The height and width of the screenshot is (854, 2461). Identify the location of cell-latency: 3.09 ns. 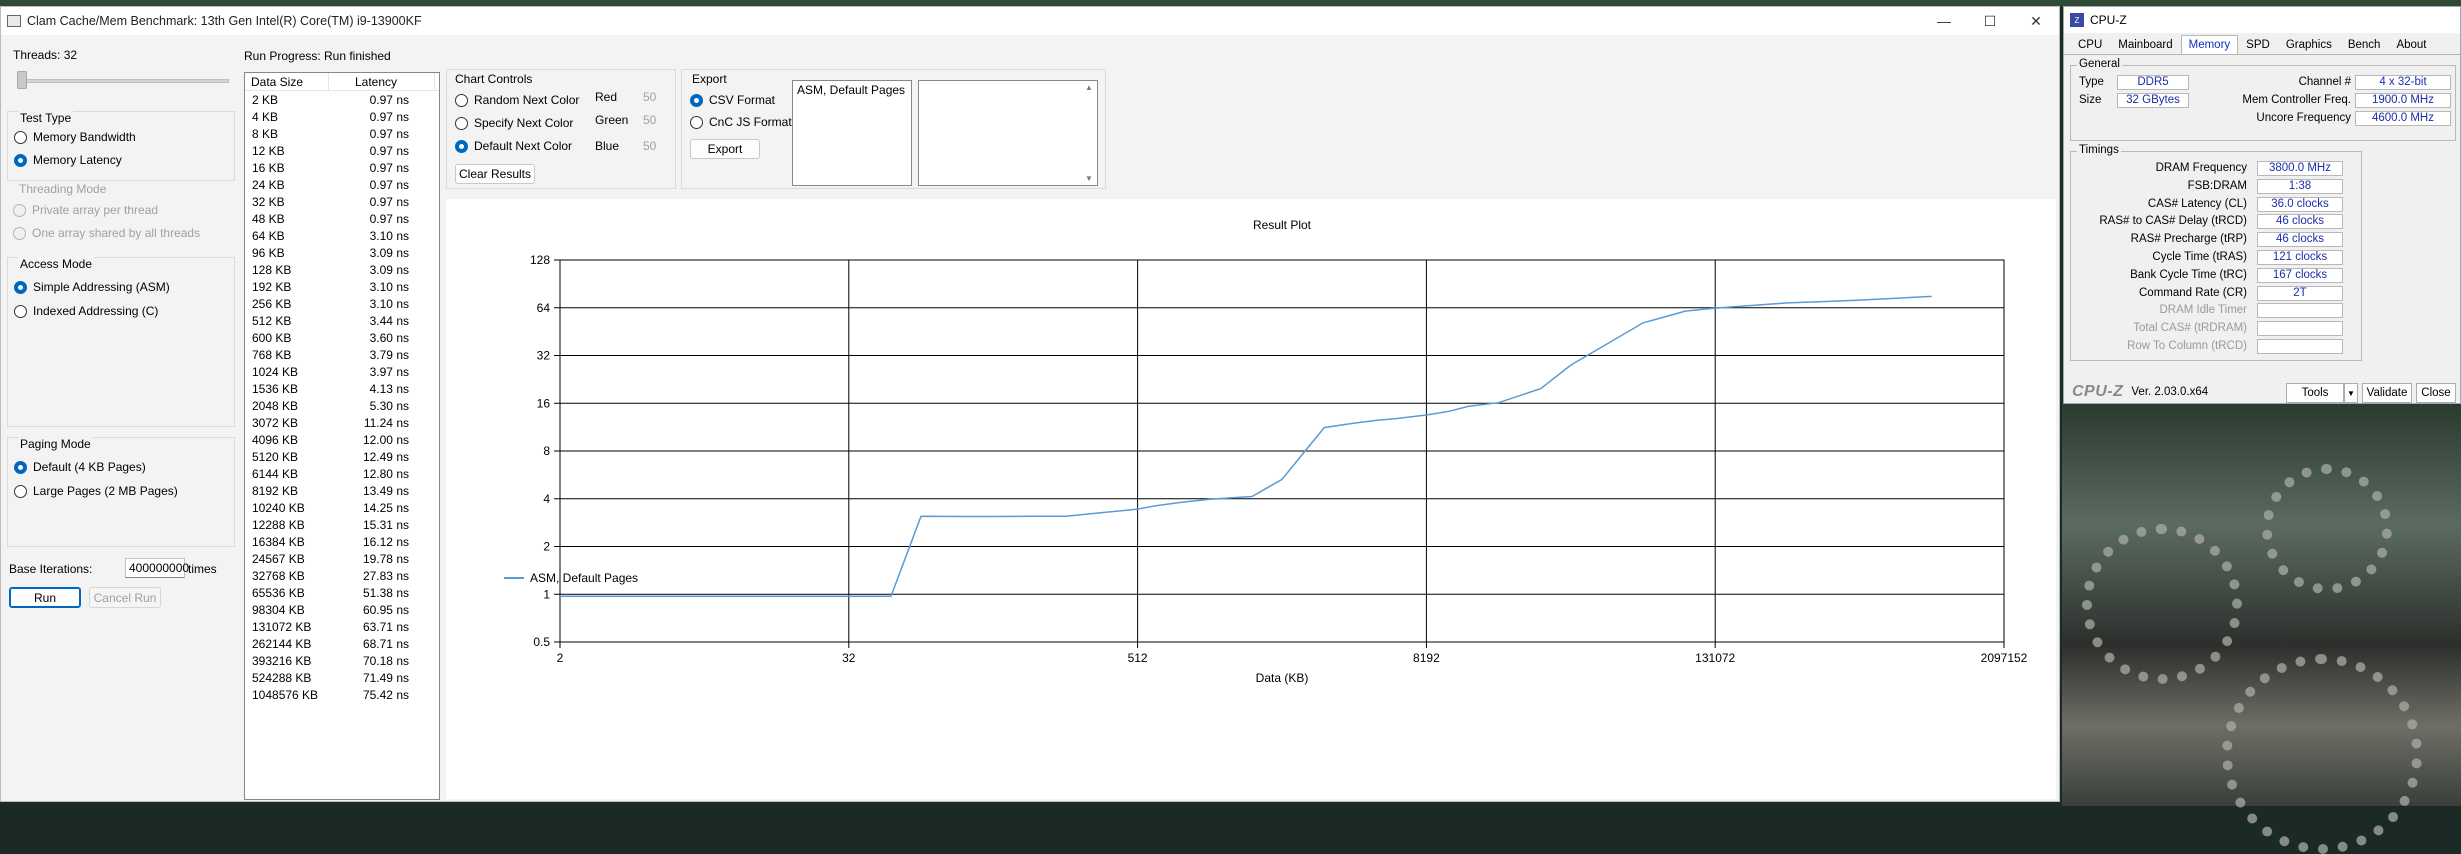
(389, 252).